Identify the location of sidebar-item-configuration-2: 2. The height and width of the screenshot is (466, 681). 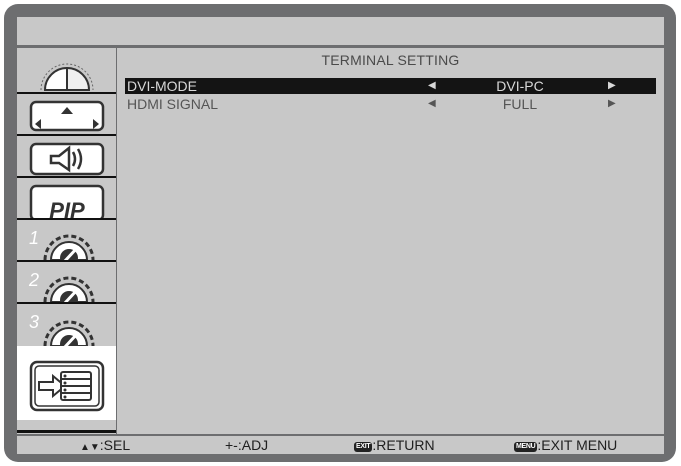
(66, 283).